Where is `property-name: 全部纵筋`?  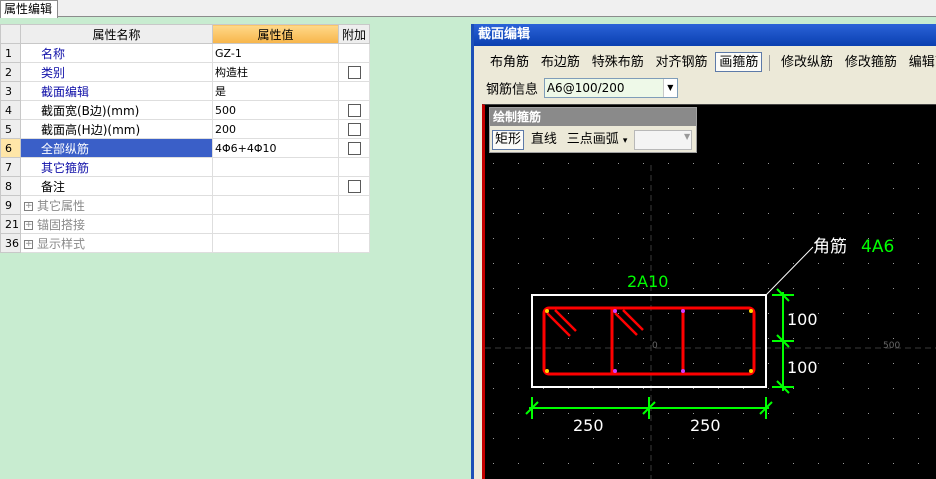 property-name: 全部纵筋 is located at coordinates (116, 148).